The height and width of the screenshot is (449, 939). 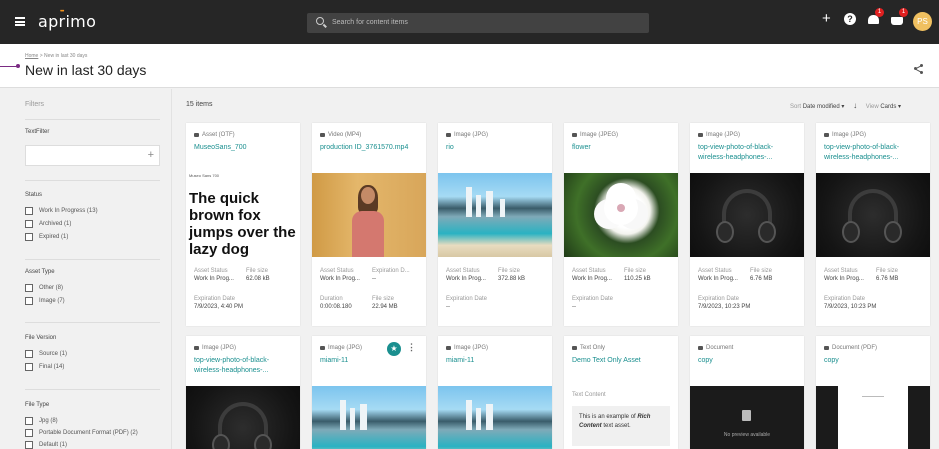 I want to click on bell-icon: 1, so click(x=876, y=16).